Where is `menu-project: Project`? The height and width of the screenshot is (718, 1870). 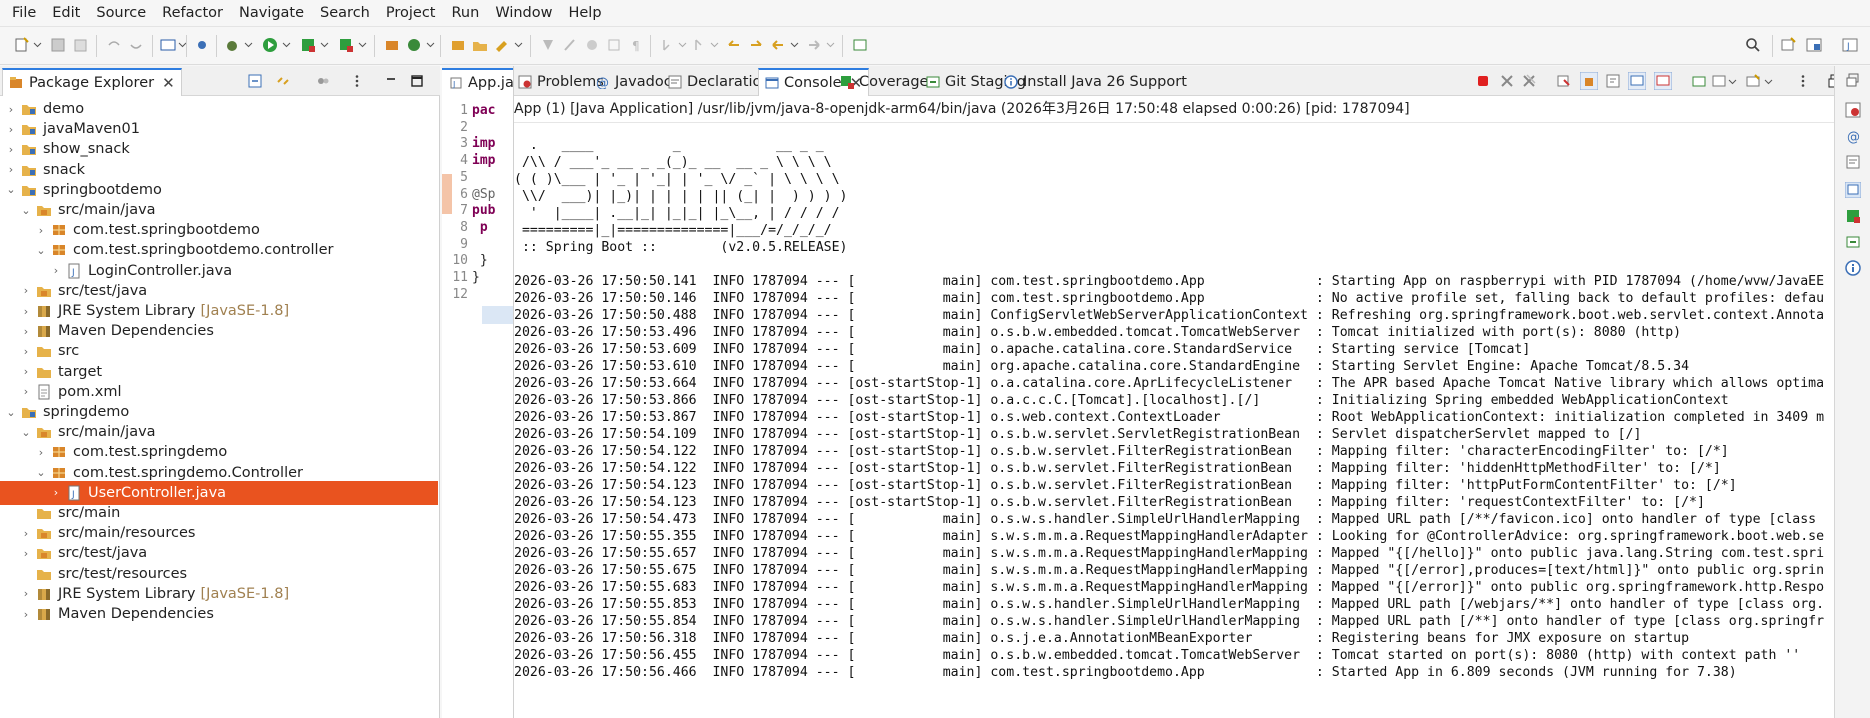
menu-project: Project is located at coordinates (411, 13).